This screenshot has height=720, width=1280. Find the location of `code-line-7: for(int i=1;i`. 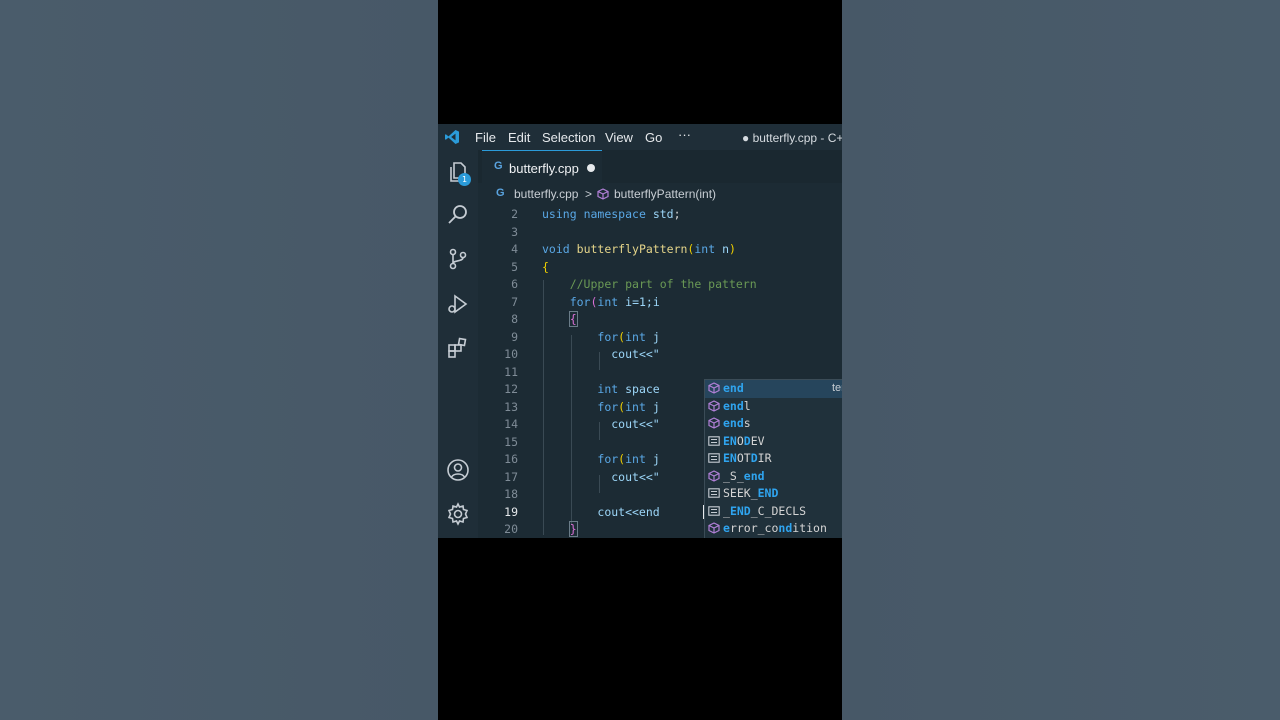

code-line-7: for(int i=1;i is located at coordinates (614, 301).